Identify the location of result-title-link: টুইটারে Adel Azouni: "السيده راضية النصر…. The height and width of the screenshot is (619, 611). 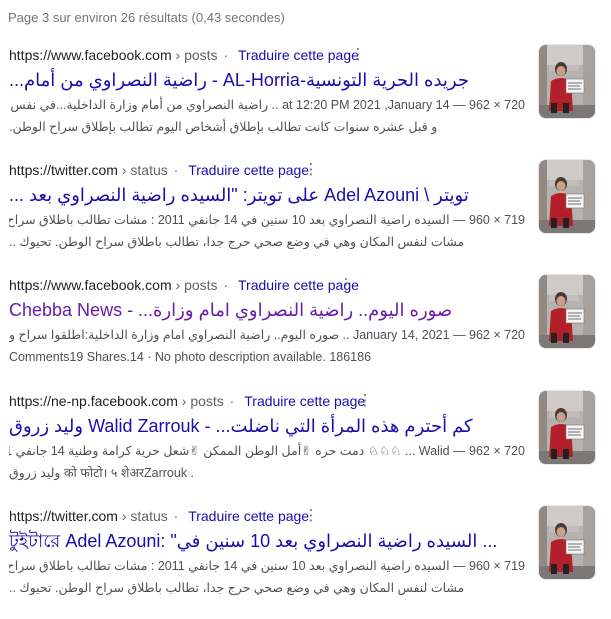
(267, 541).